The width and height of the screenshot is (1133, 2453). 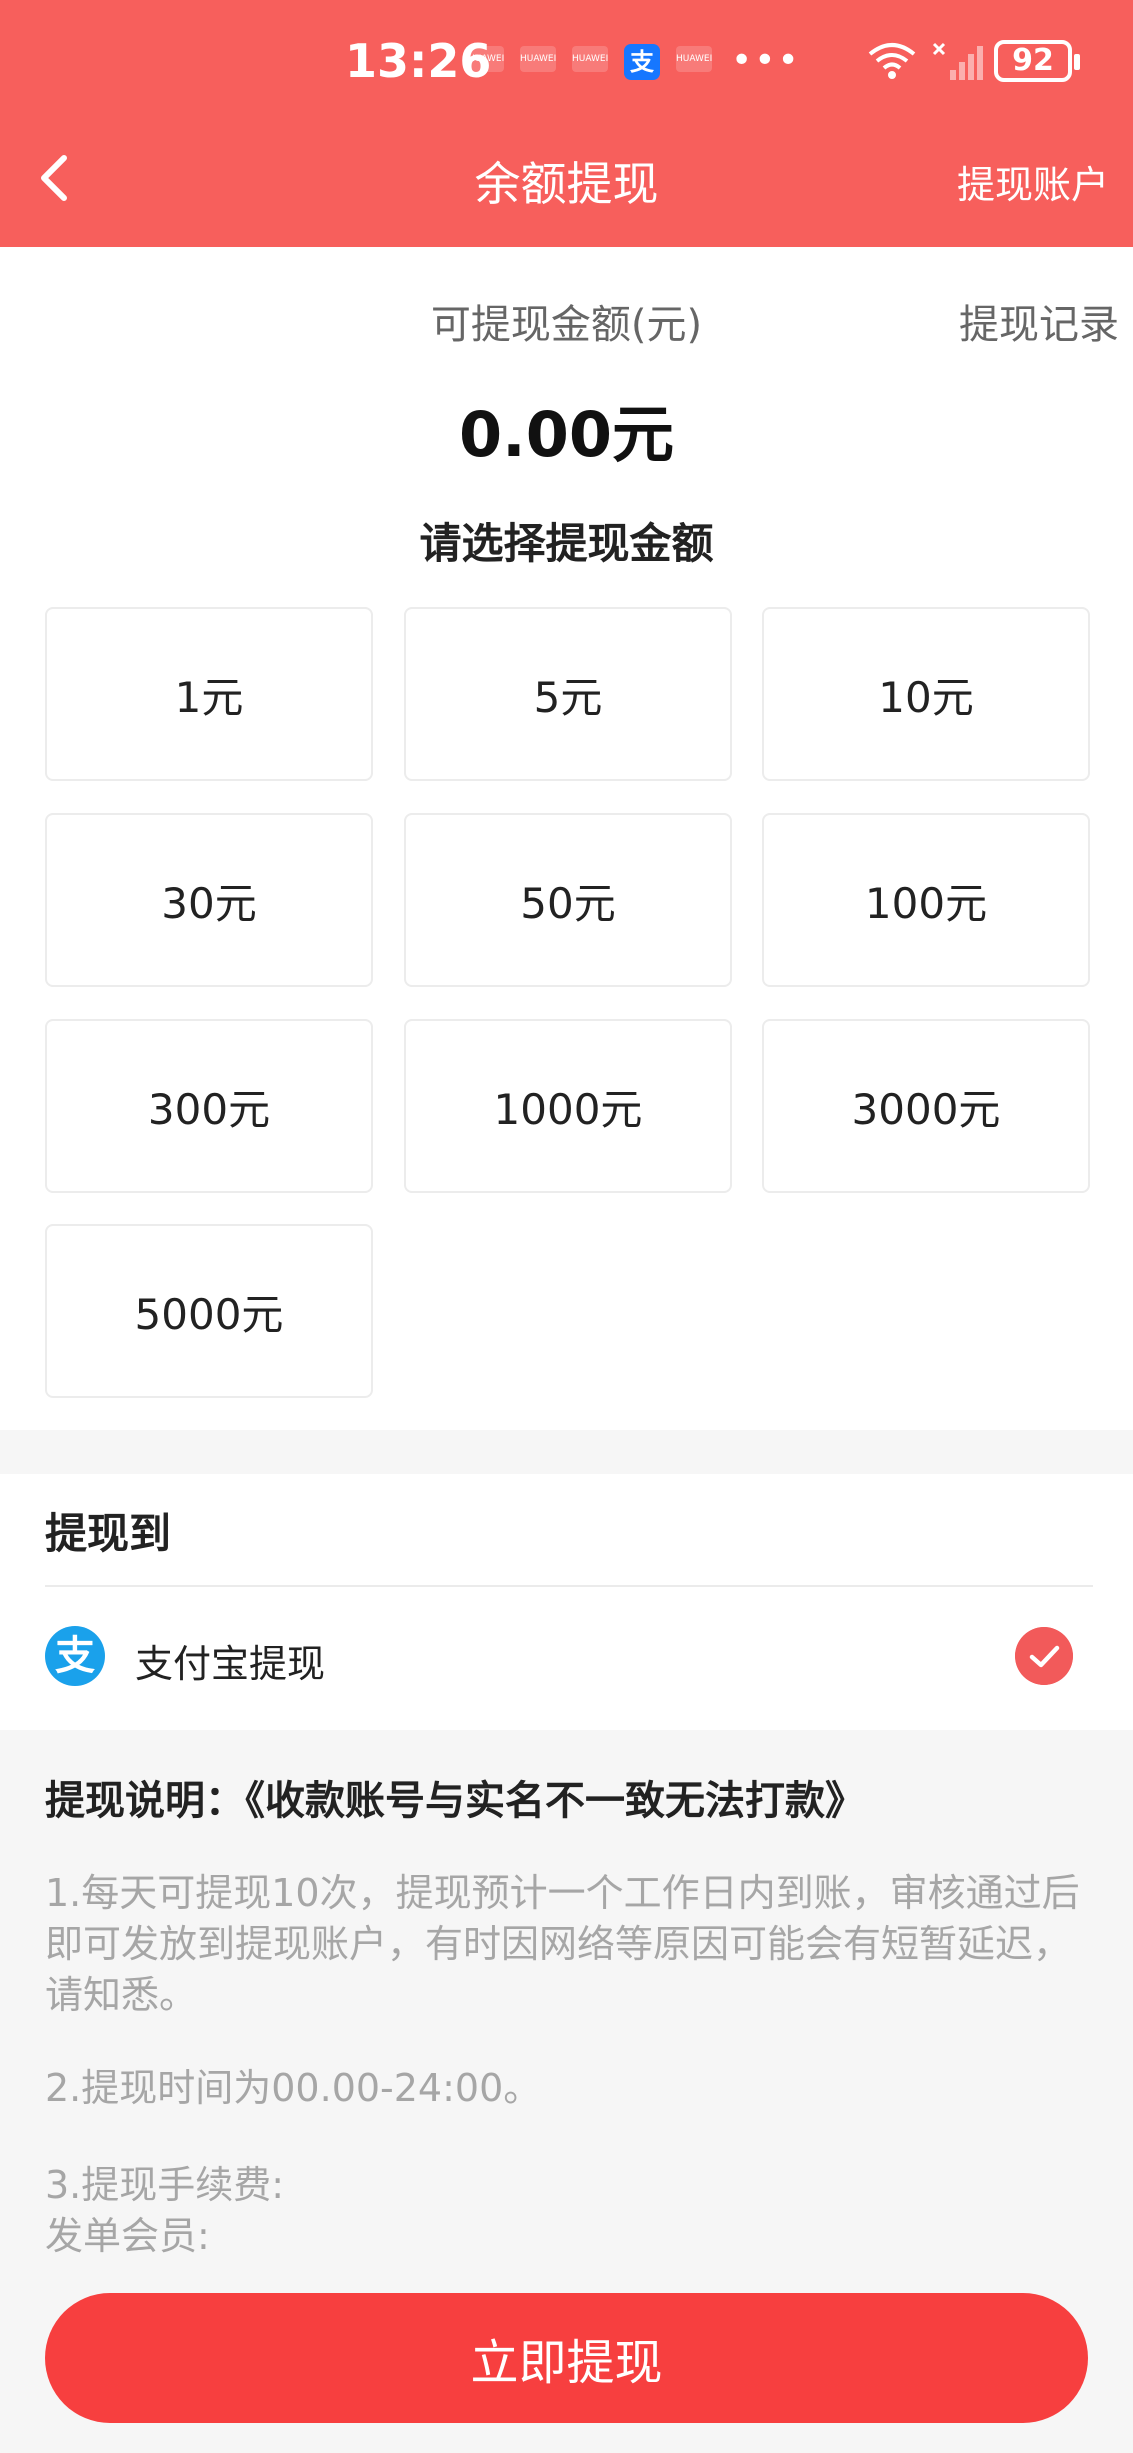 I want to click on note-item-2: 2.提现时间为00.00-24:00。, so click(x=293, y=2088).